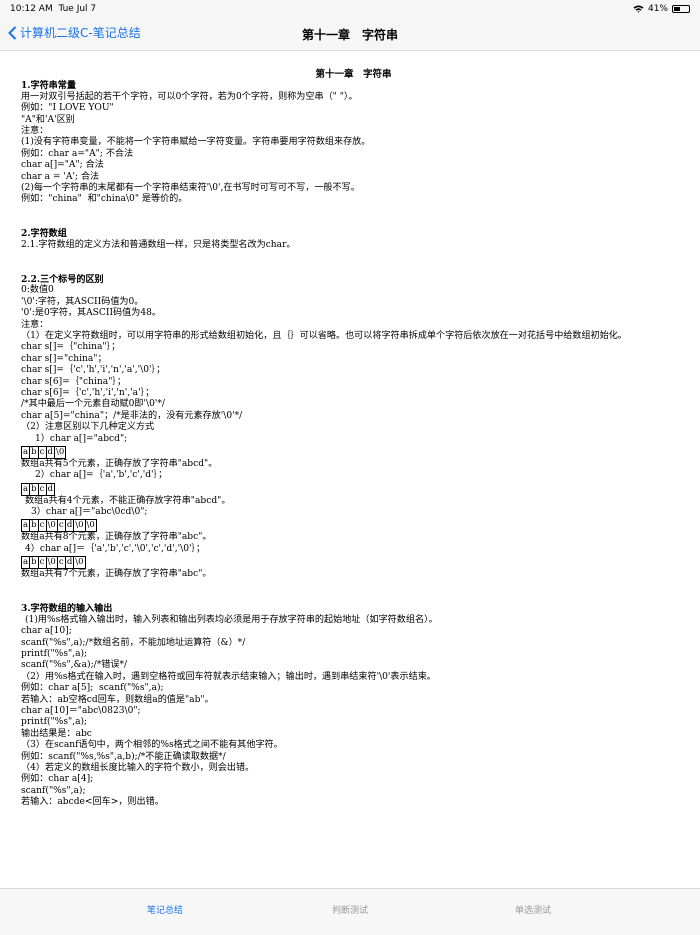 The height and width of the screenshot is (935, 700). Describe the element at coordinates (196, 142) in the screenshot. I see `text-line: (1)没有字符串变量，不能将一个字符串赋给一字符变量。字符串要用字符数组来存放。` at that location.